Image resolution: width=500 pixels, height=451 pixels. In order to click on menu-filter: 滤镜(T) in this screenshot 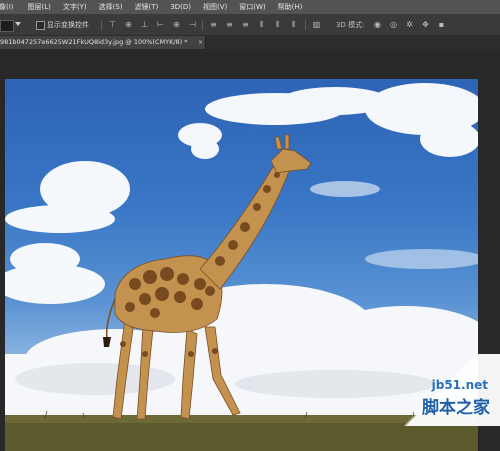, I will do `click(150, 7)`.